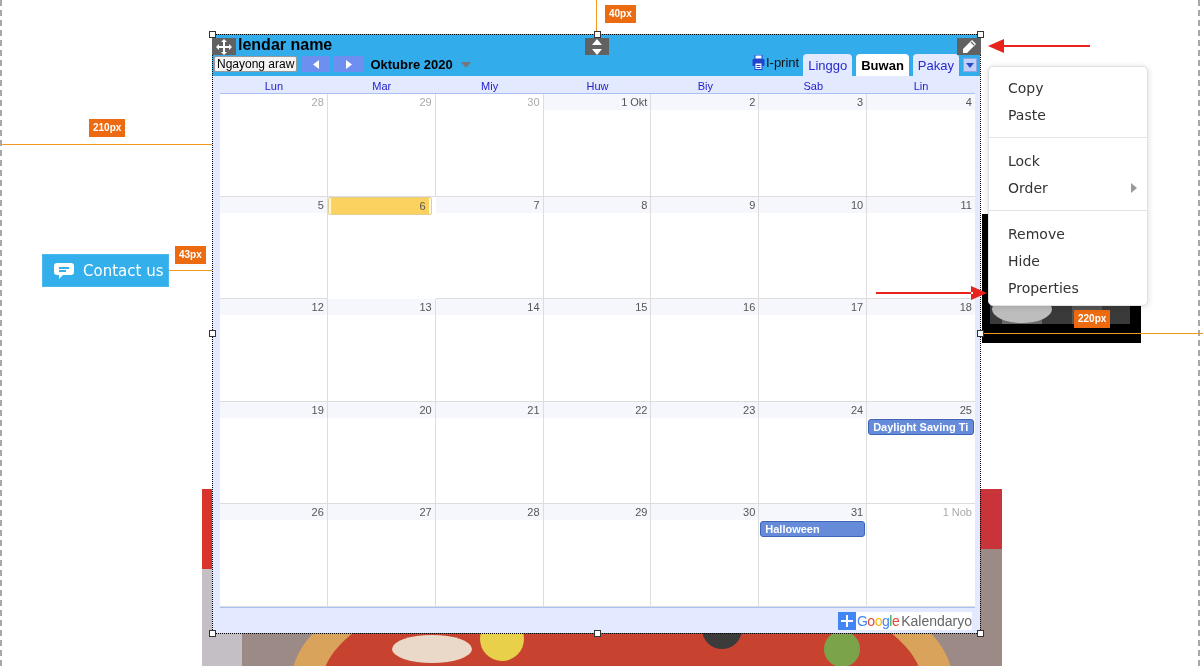 The width and height of the screenshot is (1203, 666). I want to click on caret-down-icon, so click(970, 65).